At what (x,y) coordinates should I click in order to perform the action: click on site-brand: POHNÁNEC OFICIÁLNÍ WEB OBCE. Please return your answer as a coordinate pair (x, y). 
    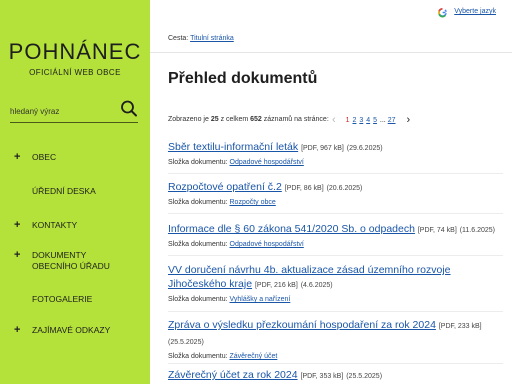
    Looking at the image, I should click on (75, 59).